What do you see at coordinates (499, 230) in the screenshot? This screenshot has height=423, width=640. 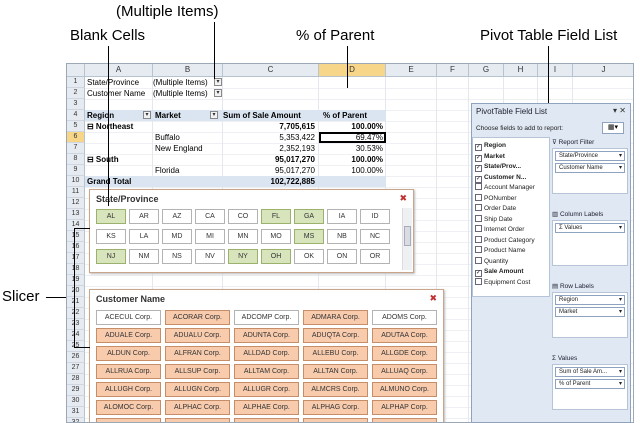 I see `field-item: Internet Order` at bounding box center [499, 230].